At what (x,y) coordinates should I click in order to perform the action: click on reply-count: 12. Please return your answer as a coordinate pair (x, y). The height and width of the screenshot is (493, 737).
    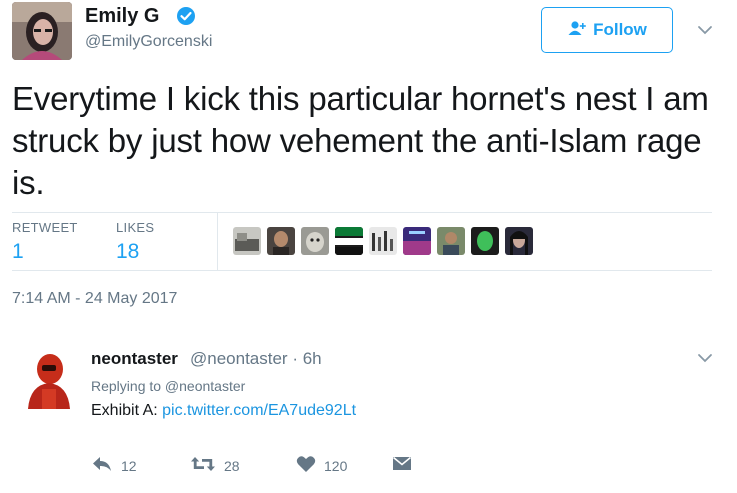
    Looking at the image, I should click on (129, 465).